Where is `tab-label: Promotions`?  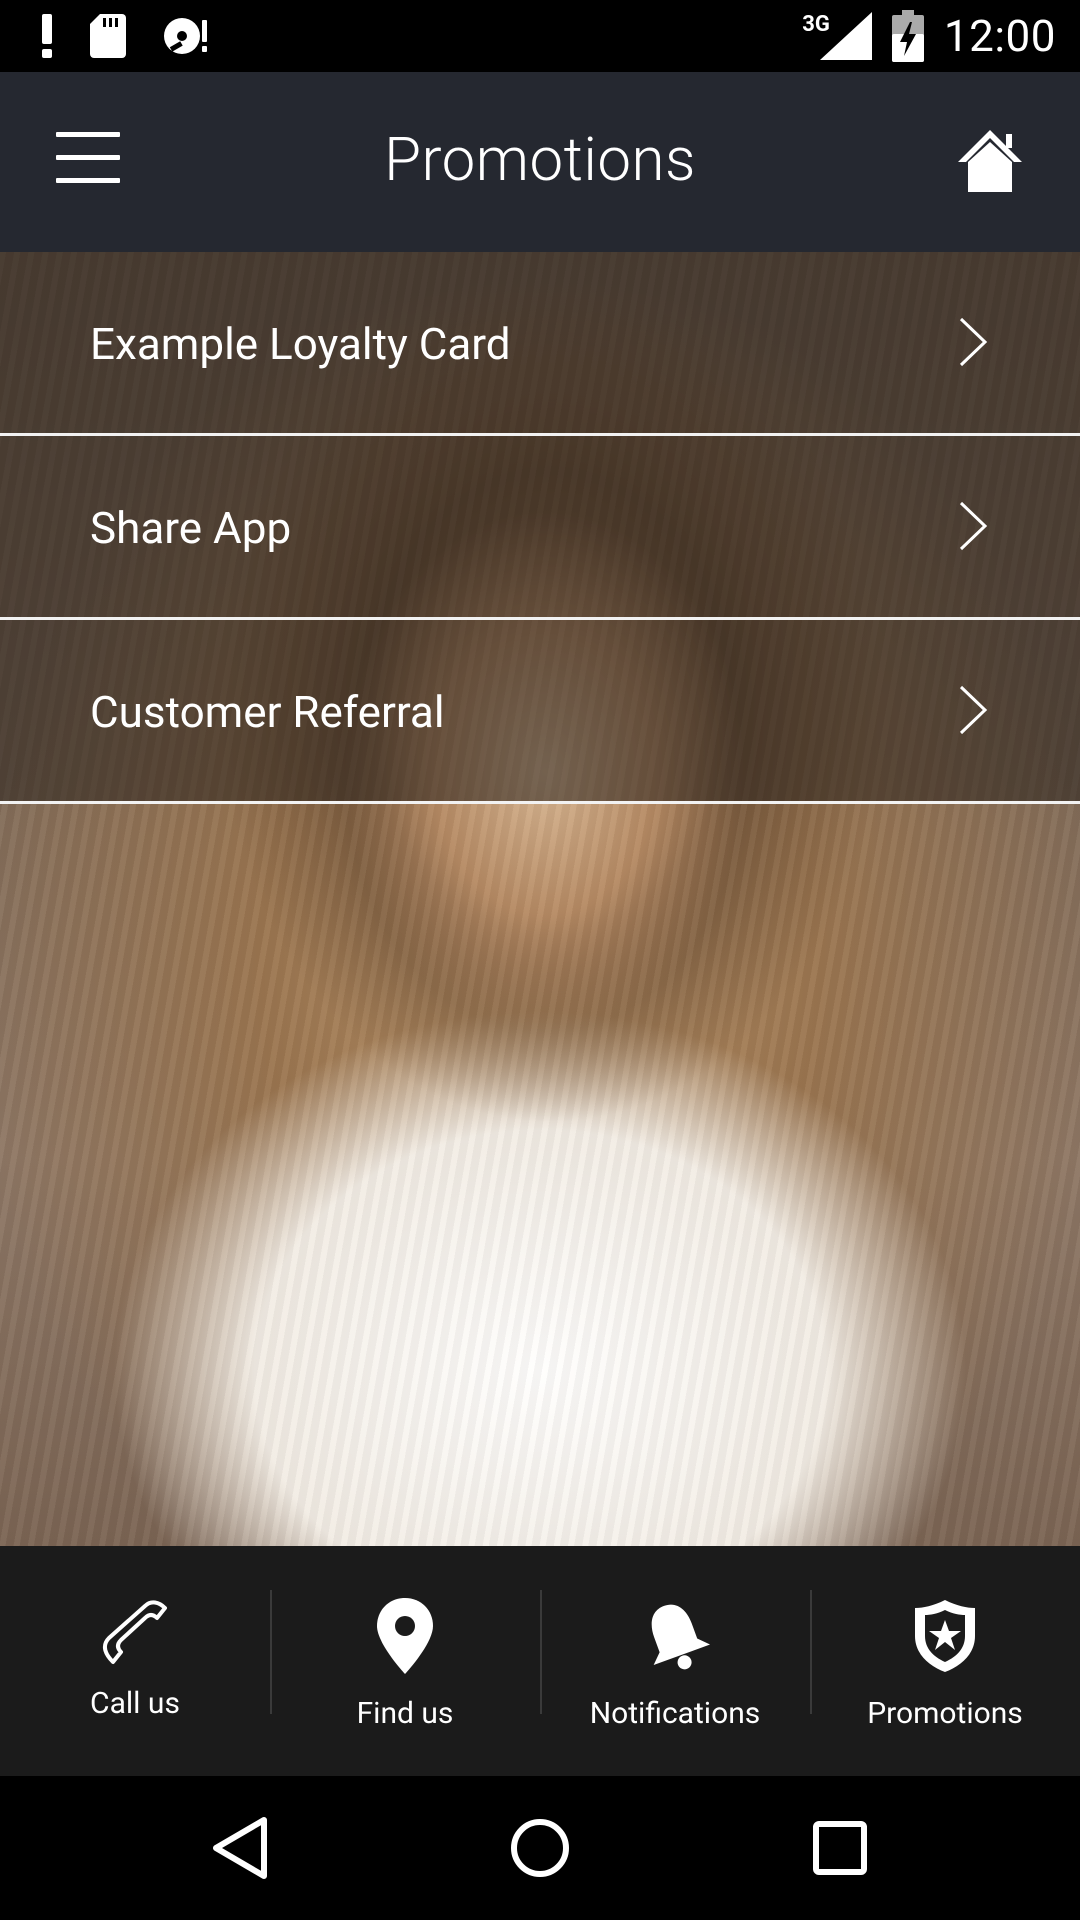
tab-label: Promotions is located at coordinates (945, 1713).